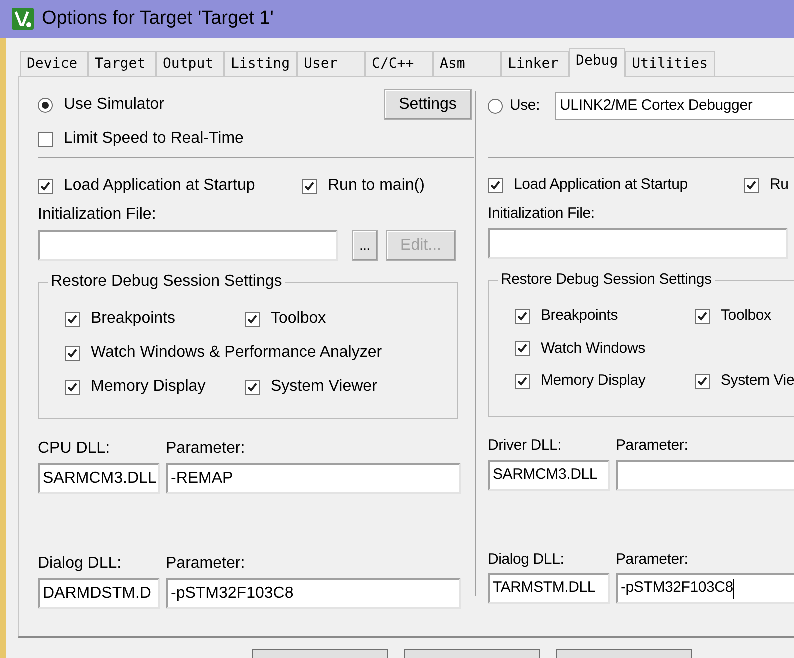  What do you see at coordinates (54, 63) in the screenshot?
I see `tab: Device` at bounding box center [54, 63].